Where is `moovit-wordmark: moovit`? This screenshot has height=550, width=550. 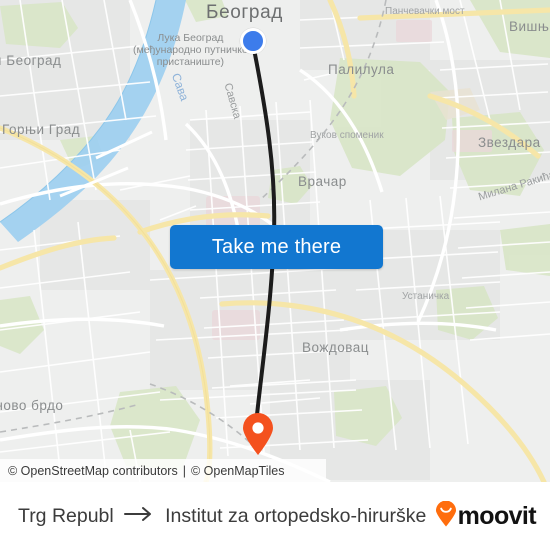 moovit-wordmark: moovit is located at coordinates (497, 515).